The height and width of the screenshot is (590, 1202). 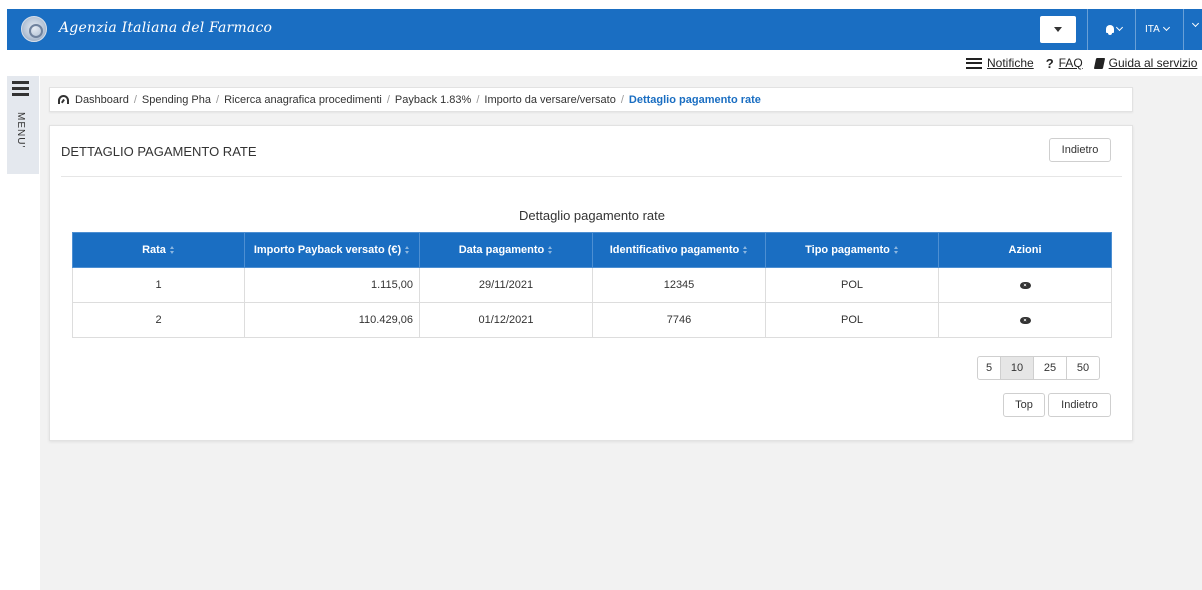 What do you see at coordinates (158, 285) in the screenshot?
I see `cell-rata: 1` at bounding box center [158, 285].